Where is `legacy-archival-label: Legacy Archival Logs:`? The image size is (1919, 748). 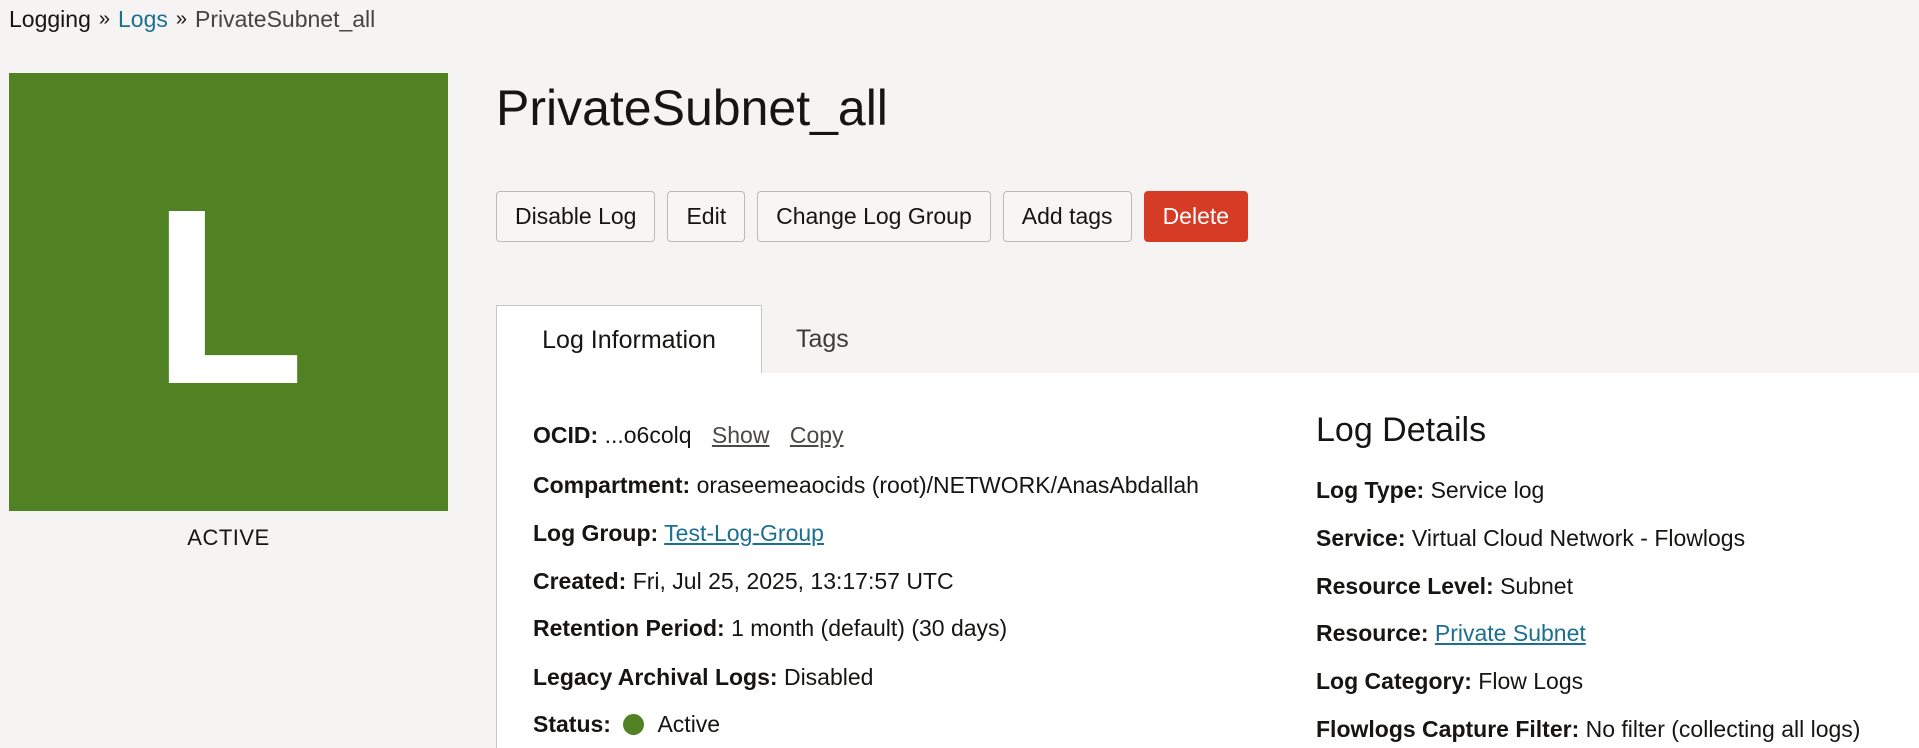 legacy-archival-label: Legacy Archival Logs: is located at coordinates (655, 677).